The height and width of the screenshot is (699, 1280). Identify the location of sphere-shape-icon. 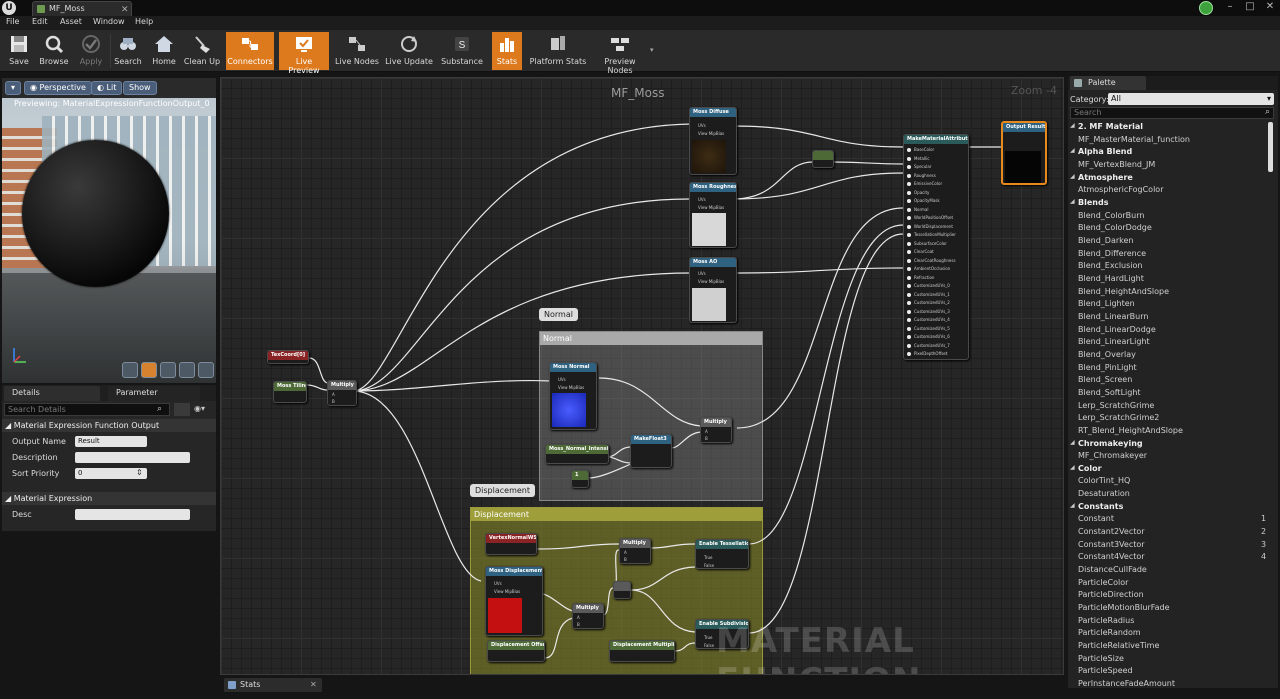
(149, 370).